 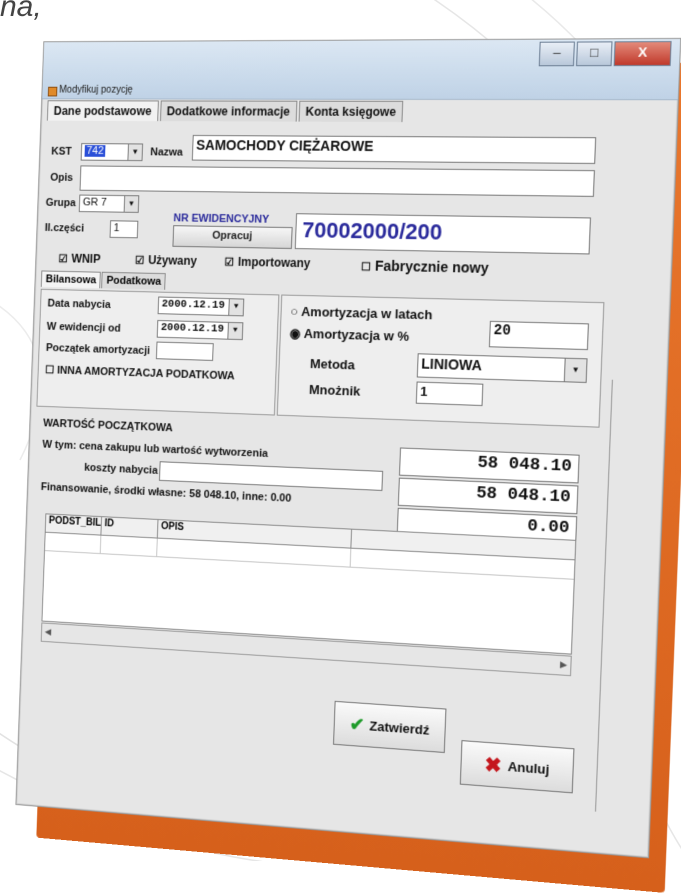 I want to click on uzywany-label: Używany, so click(x=172, y=260).